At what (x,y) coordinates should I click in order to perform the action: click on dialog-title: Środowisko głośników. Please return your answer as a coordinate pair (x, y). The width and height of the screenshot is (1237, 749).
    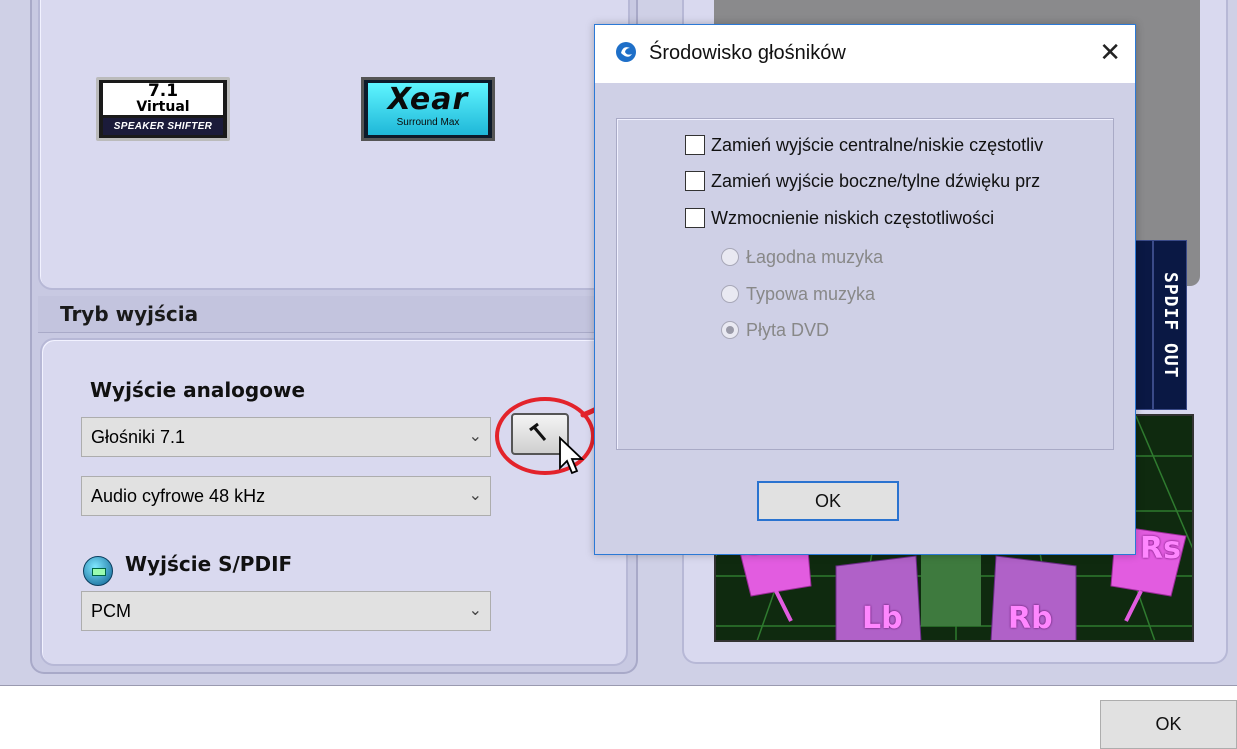
    Looking at the image, I should click on (747, 53).